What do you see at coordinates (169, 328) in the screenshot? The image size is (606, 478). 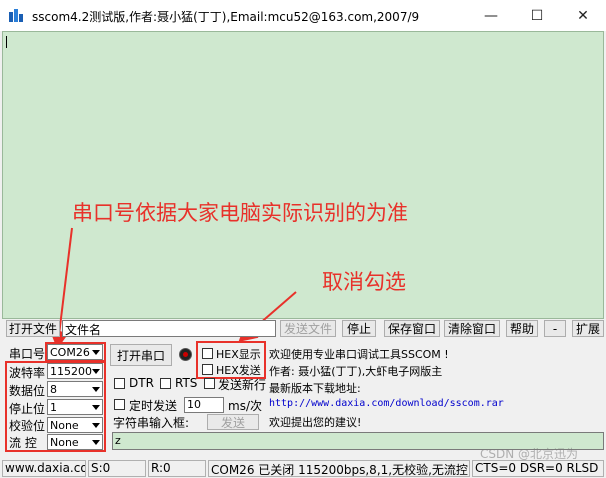 I see `filename-field: 文件名` at bounding box center [169, 328].